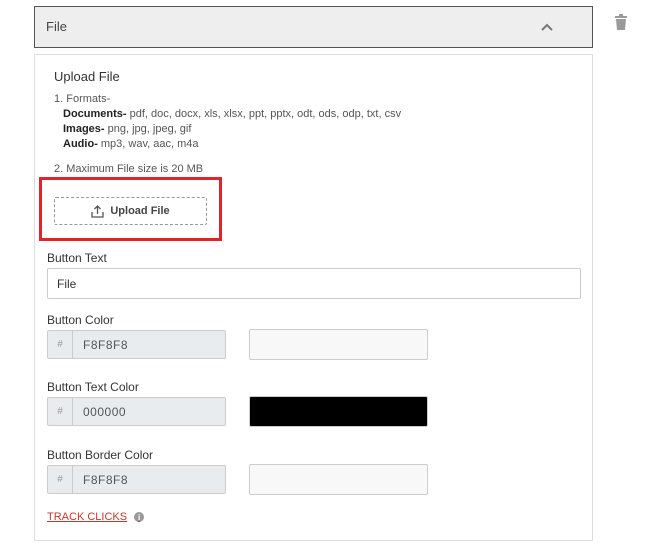 This screenshot has width=649, height=544. Describe the element at coordinates (127, 129) in the screenshot. I see `formats-images: Images- png, jpg, jpeg, gif` at that location.